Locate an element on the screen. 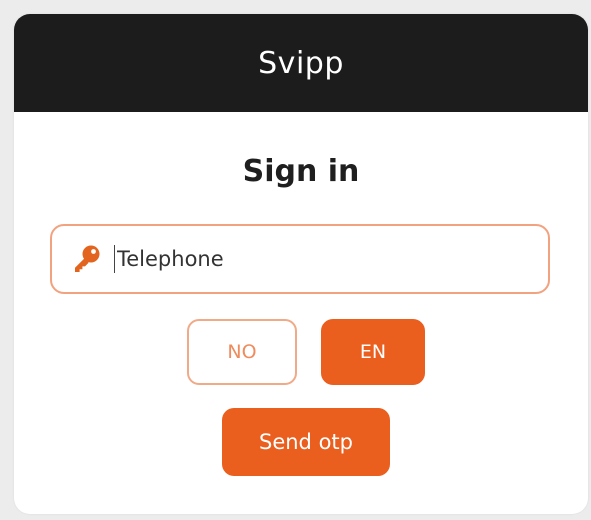 This screenshot has height=520, width=591. telephone-field is located at coordinates (300, 259).